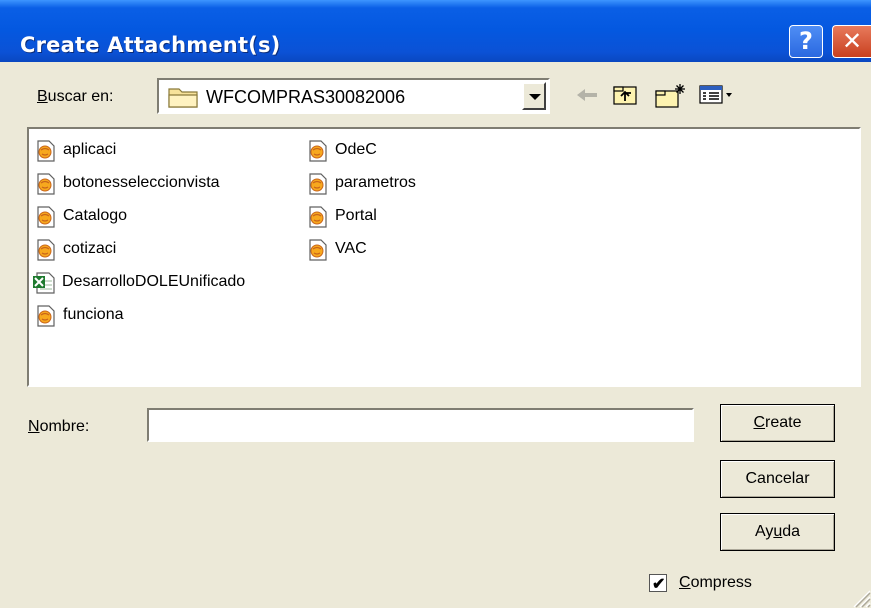 The height and width of the screenshot is (608, 871). I want to click on dialog-title: Create Attachment(s), so click(150, 45).